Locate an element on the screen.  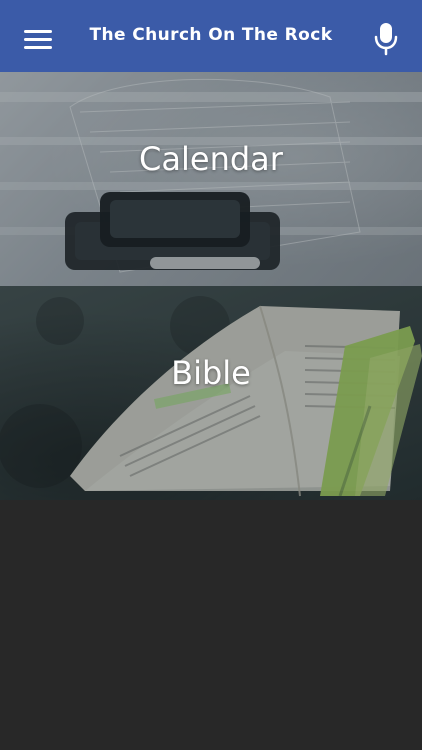
hamburger-menu-icon is located at coordinates (38, 38).